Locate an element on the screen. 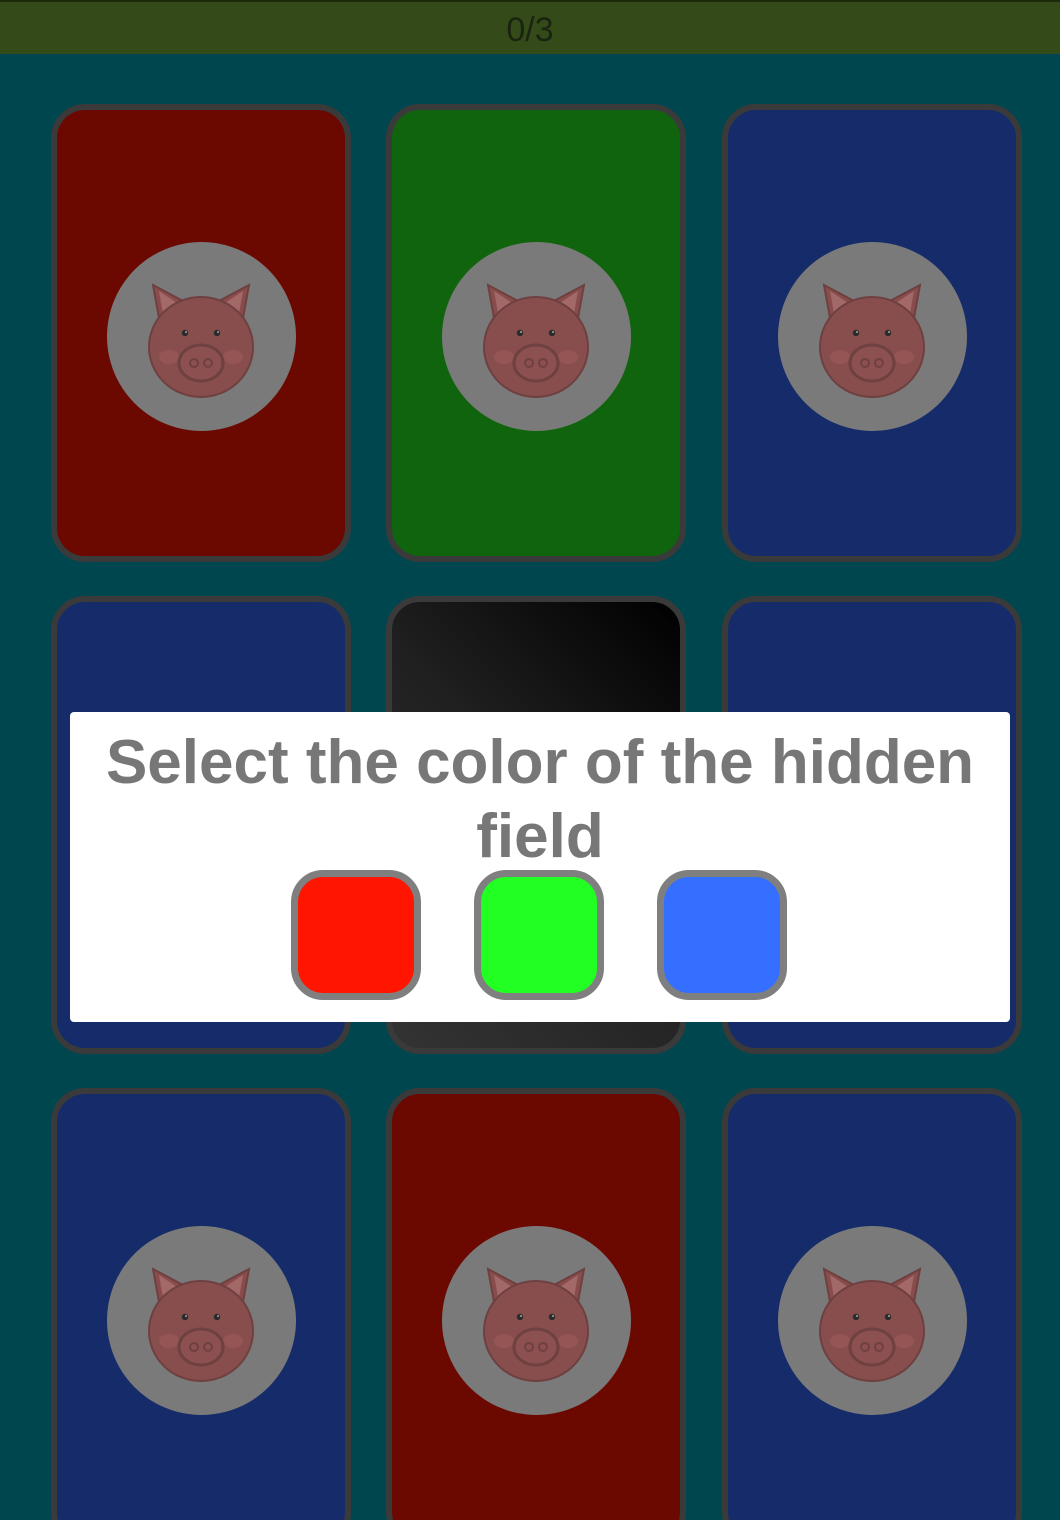 Image resolution: width=1060 pixels, height=1520 pixels. score-bar: 0/3 is located at coordinates (530, 27).